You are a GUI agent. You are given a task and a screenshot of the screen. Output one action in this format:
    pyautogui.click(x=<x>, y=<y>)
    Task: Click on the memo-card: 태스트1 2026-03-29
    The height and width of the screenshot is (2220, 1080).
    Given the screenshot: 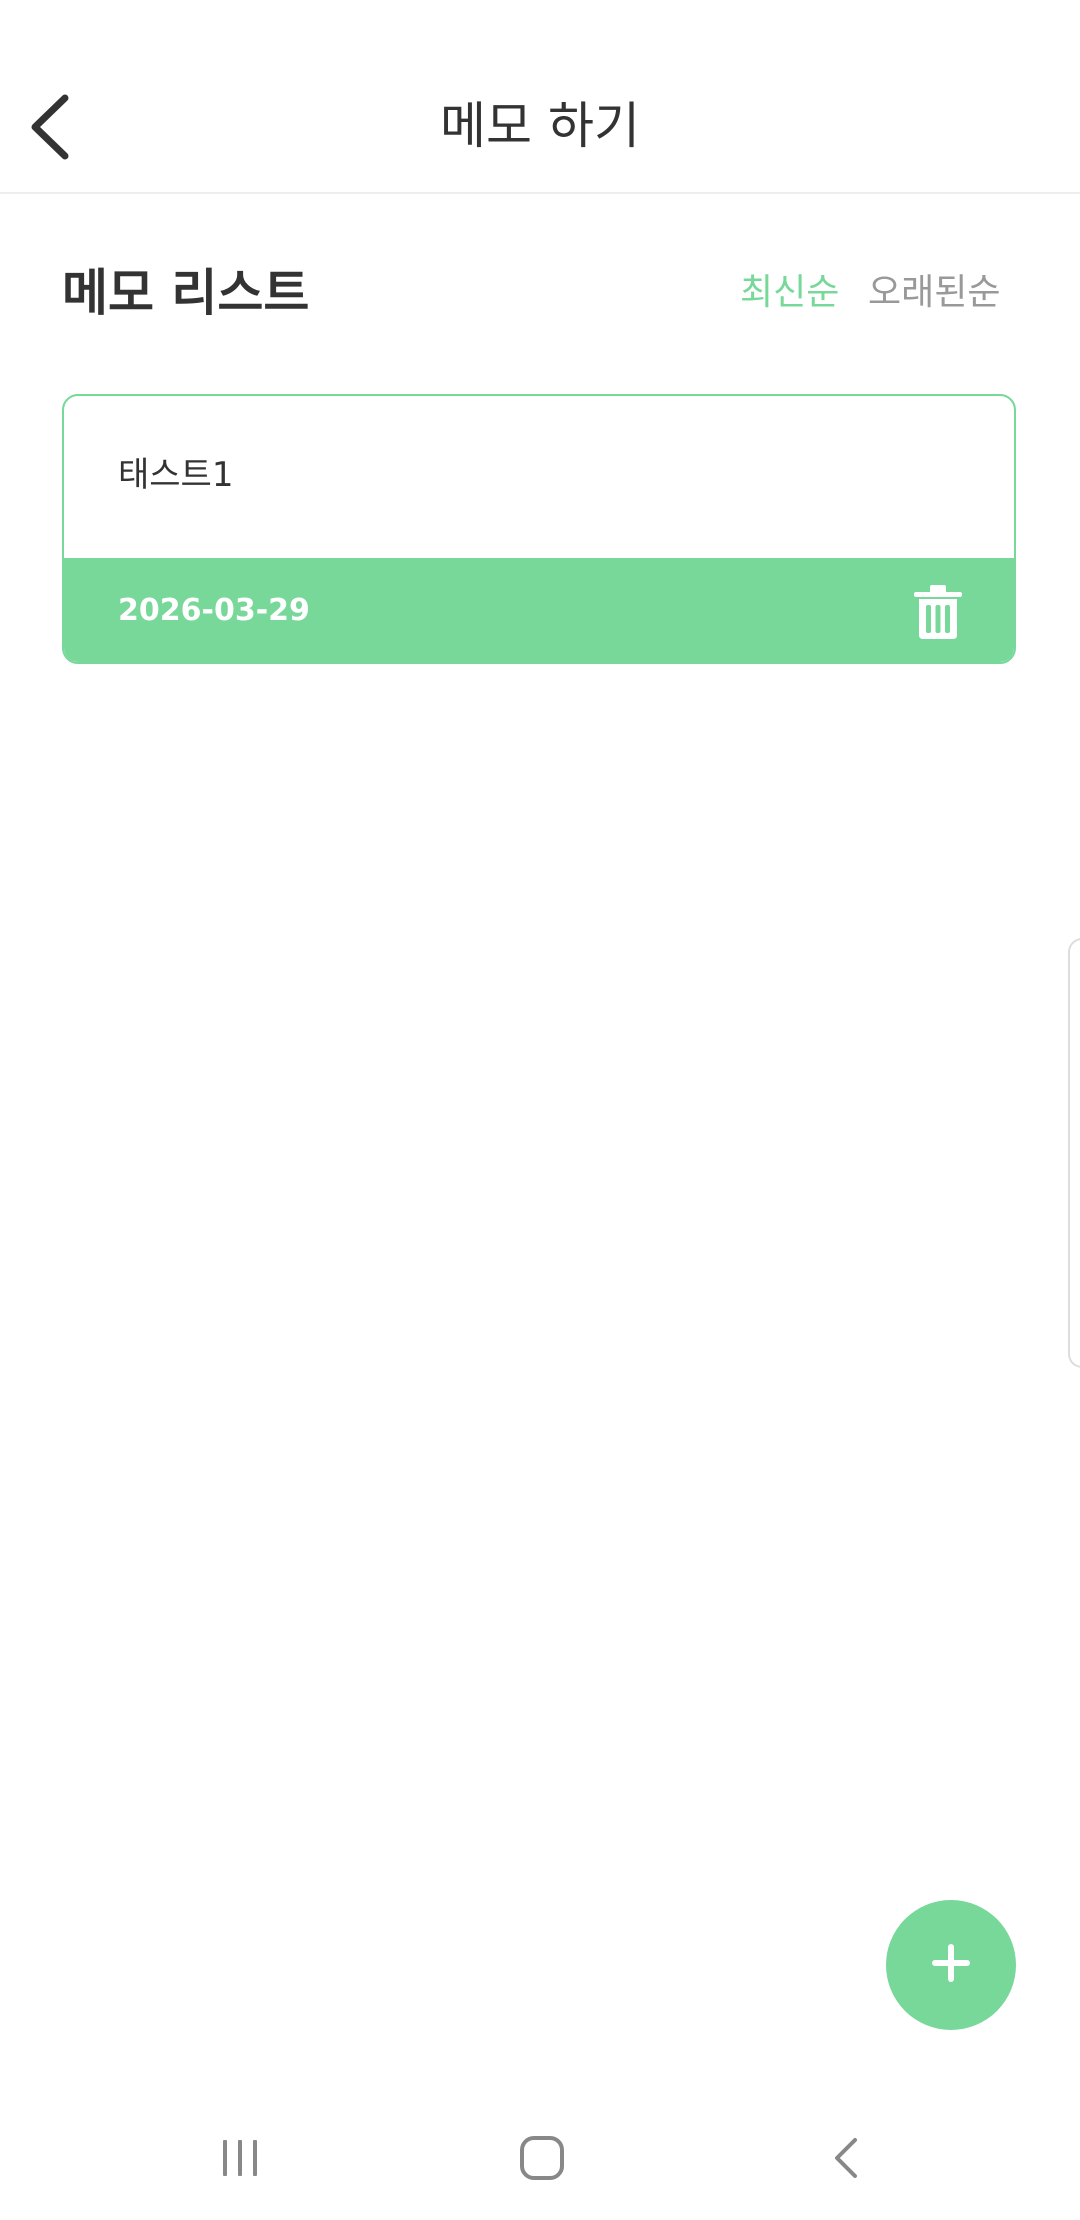 What is the action you would take?
    pyautogui.click(x=539, y=529)
    